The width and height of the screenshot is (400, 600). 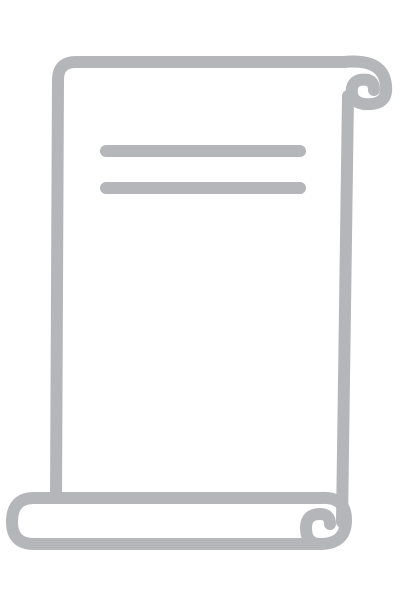 What do you see at coordinates (365, 83) in the screenshot?
I see `top-roll-curl` at bounding box center [365, 83].